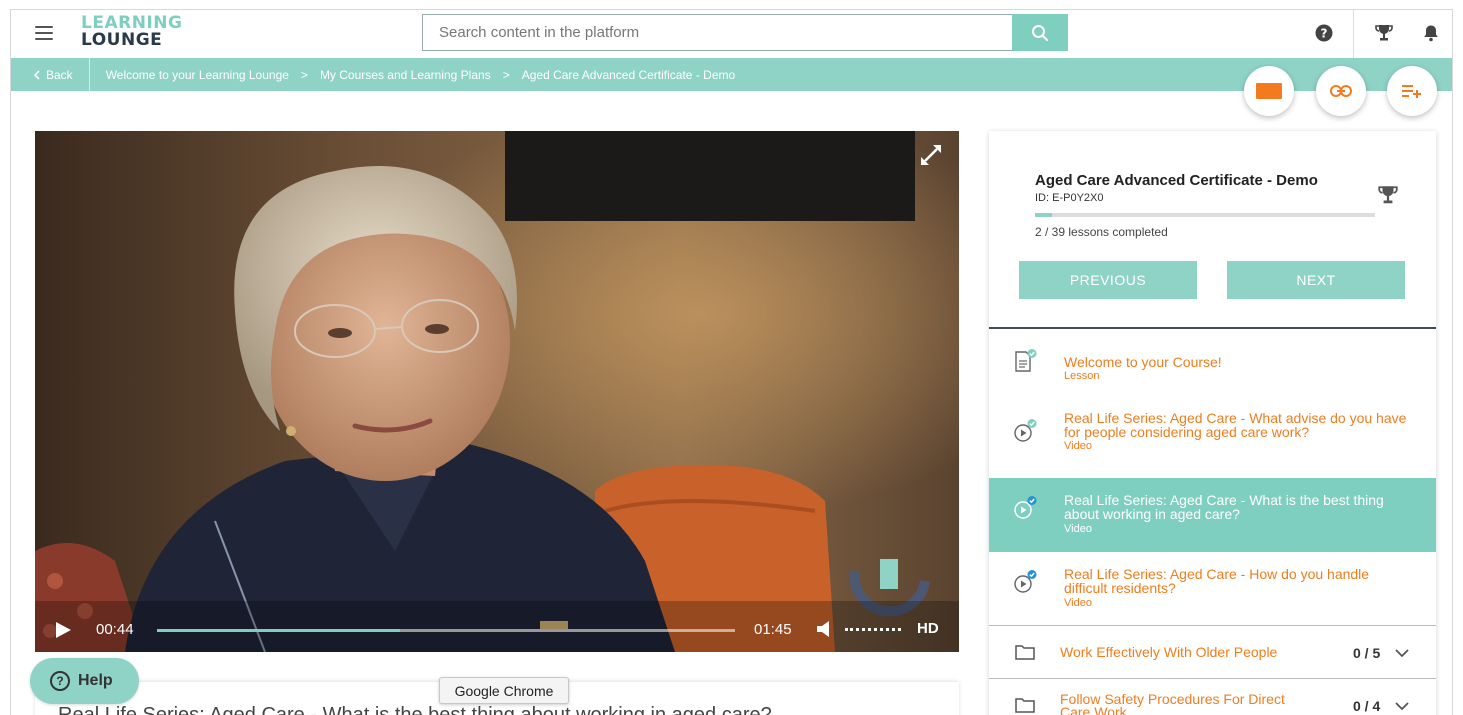  I want to click on search-icon, so click(1040, 32).